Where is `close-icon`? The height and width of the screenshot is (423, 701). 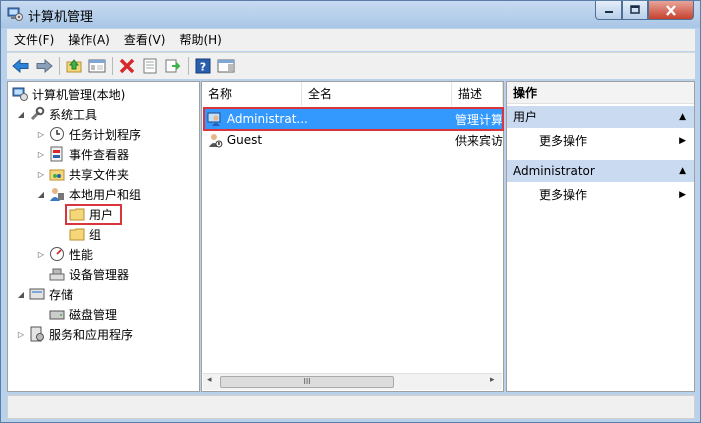 close-icon is located at coordinates (671, 10).